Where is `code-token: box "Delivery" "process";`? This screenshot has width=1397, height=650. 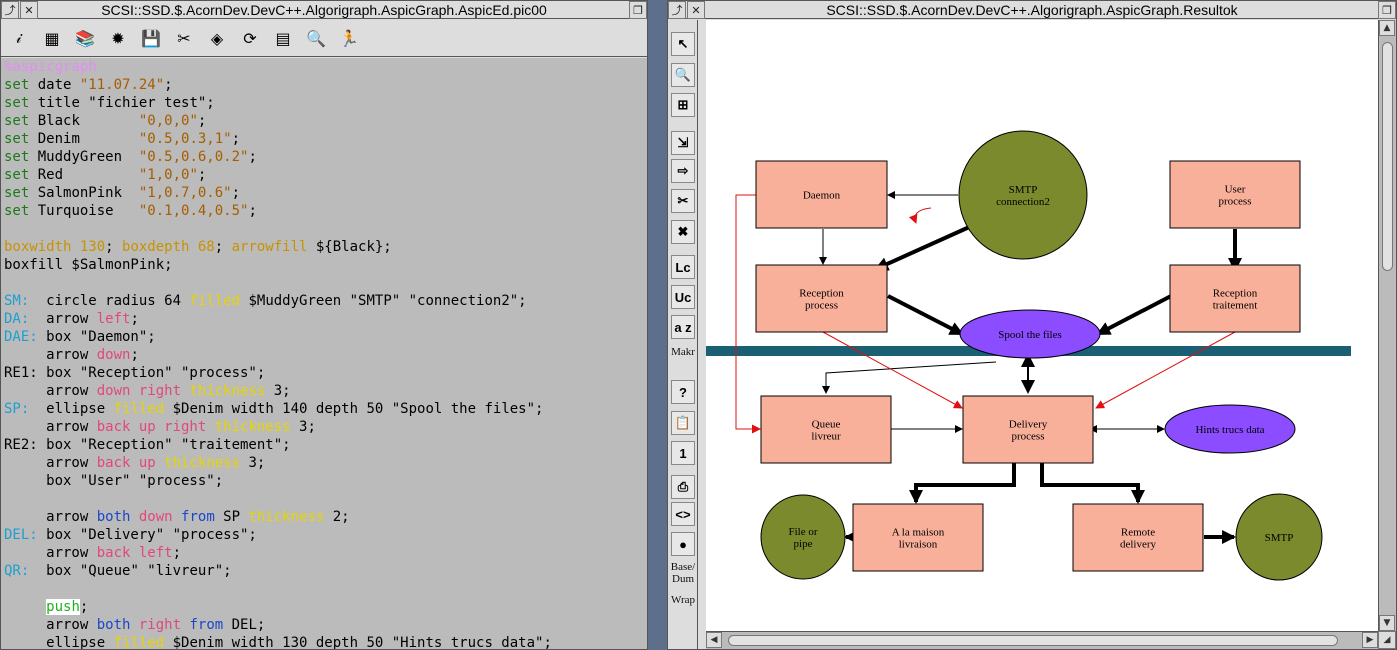 code-token: box "Delivery" "process"; is located at coordinates (147, 535).